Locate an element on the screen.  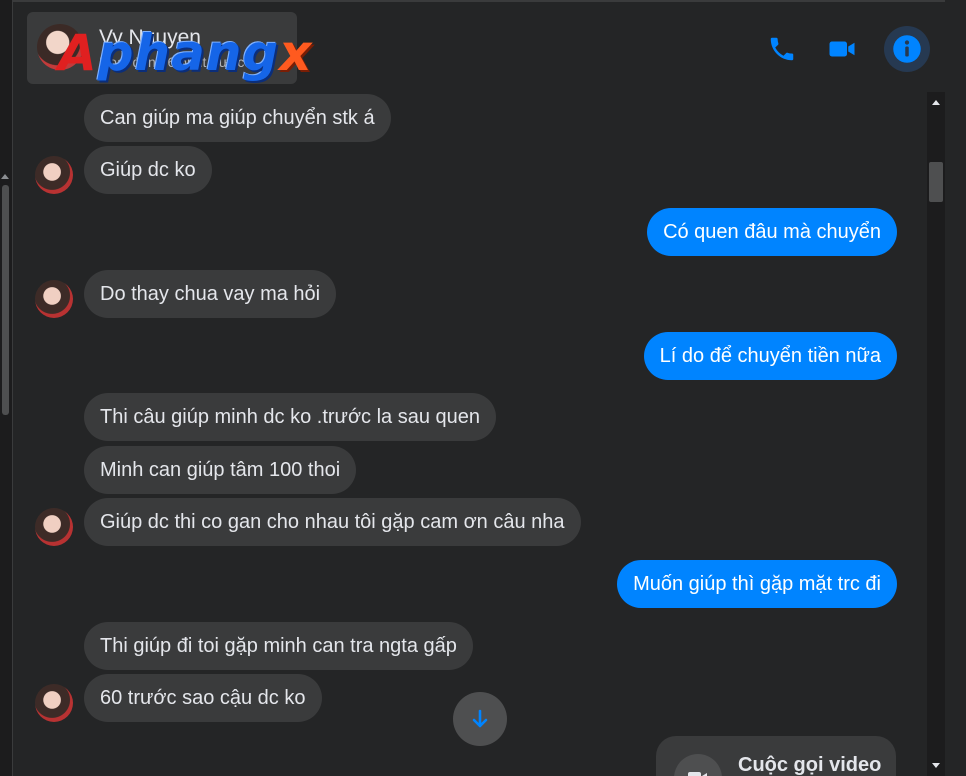
video-call-card: Cuộc gọi video is located at coordinates (776, 756).